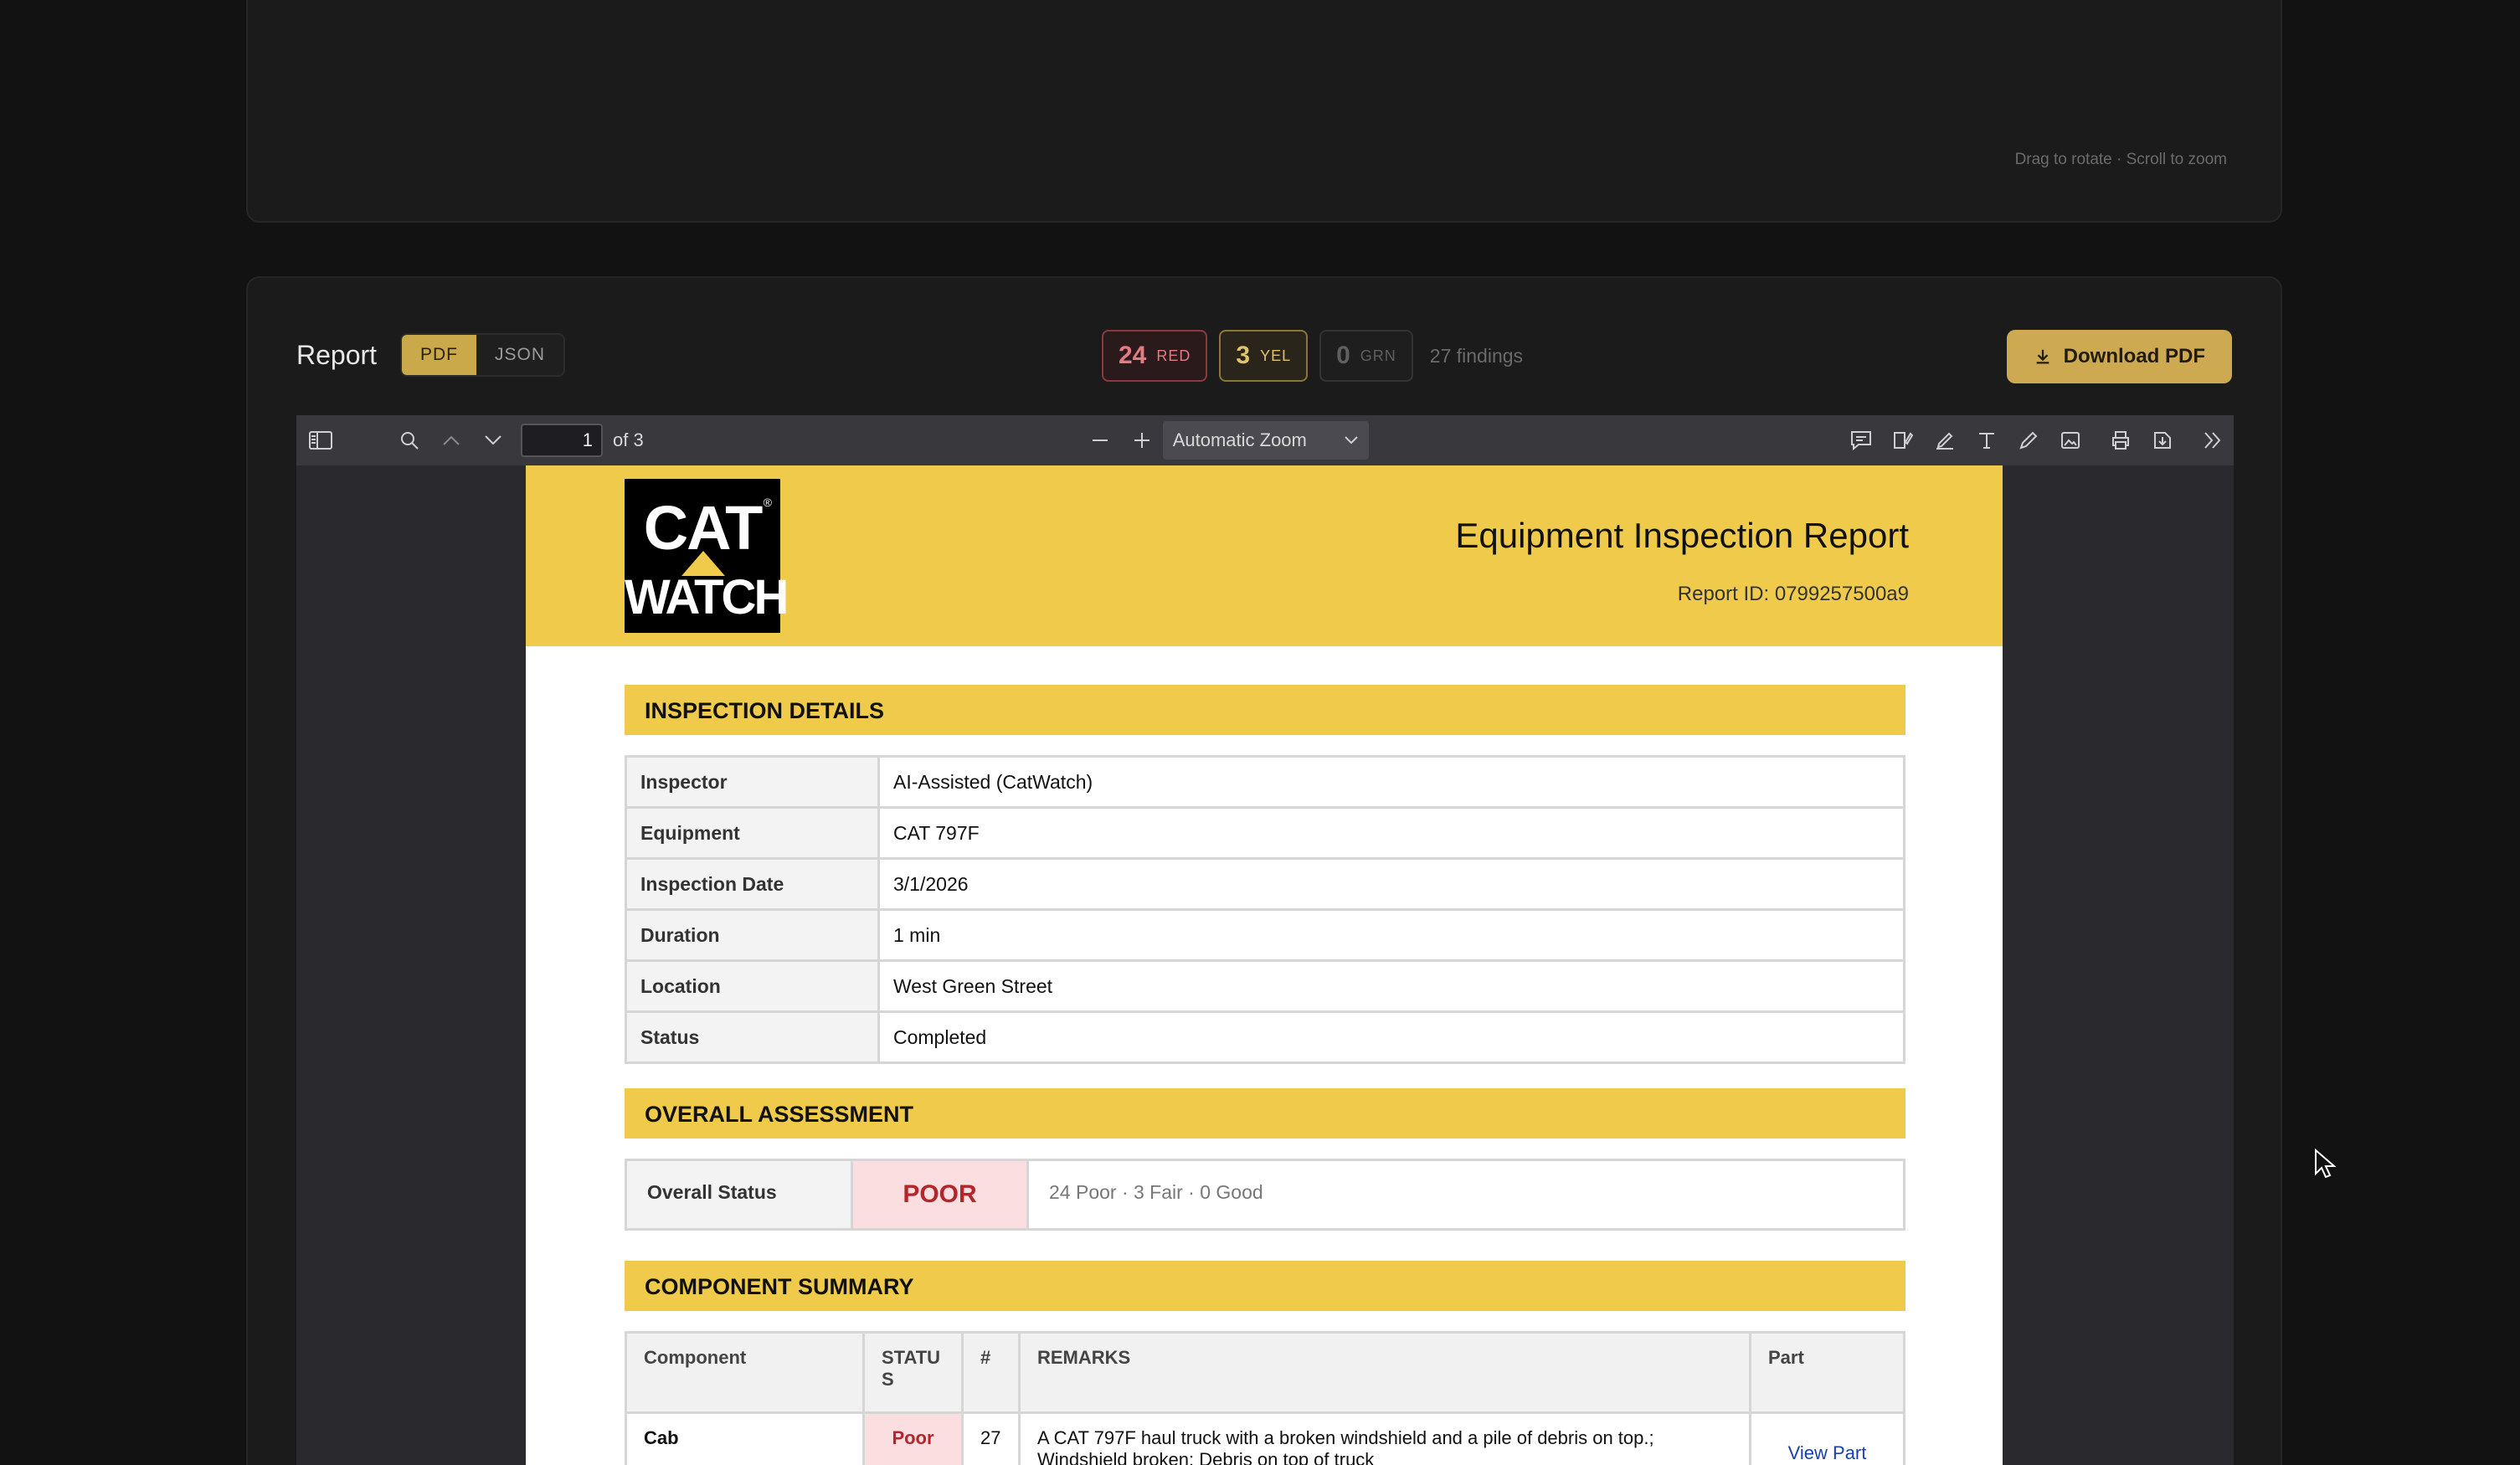 The width and height of the screenshot is (2520, 1465). What do you see at coordinates (1265, 1037) in the screenshot?
I see `table-row: Status Completed` at bounding box center [1265, 1037].